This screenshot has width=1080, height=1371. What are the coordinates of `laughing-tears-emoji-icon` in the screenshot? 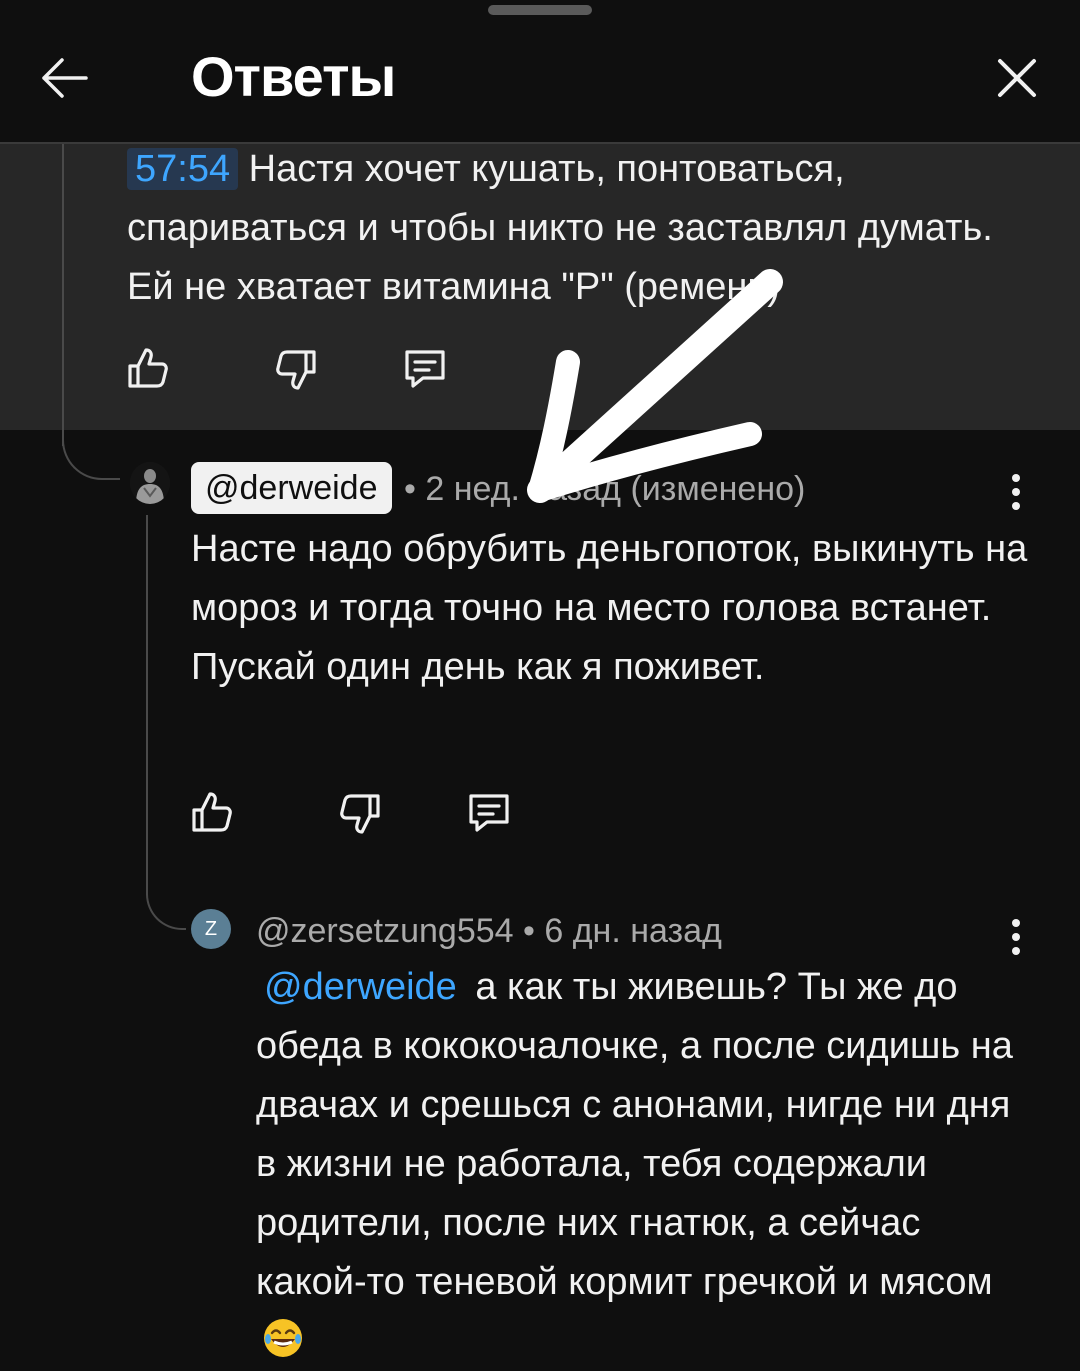 It's located at (283, 1338).